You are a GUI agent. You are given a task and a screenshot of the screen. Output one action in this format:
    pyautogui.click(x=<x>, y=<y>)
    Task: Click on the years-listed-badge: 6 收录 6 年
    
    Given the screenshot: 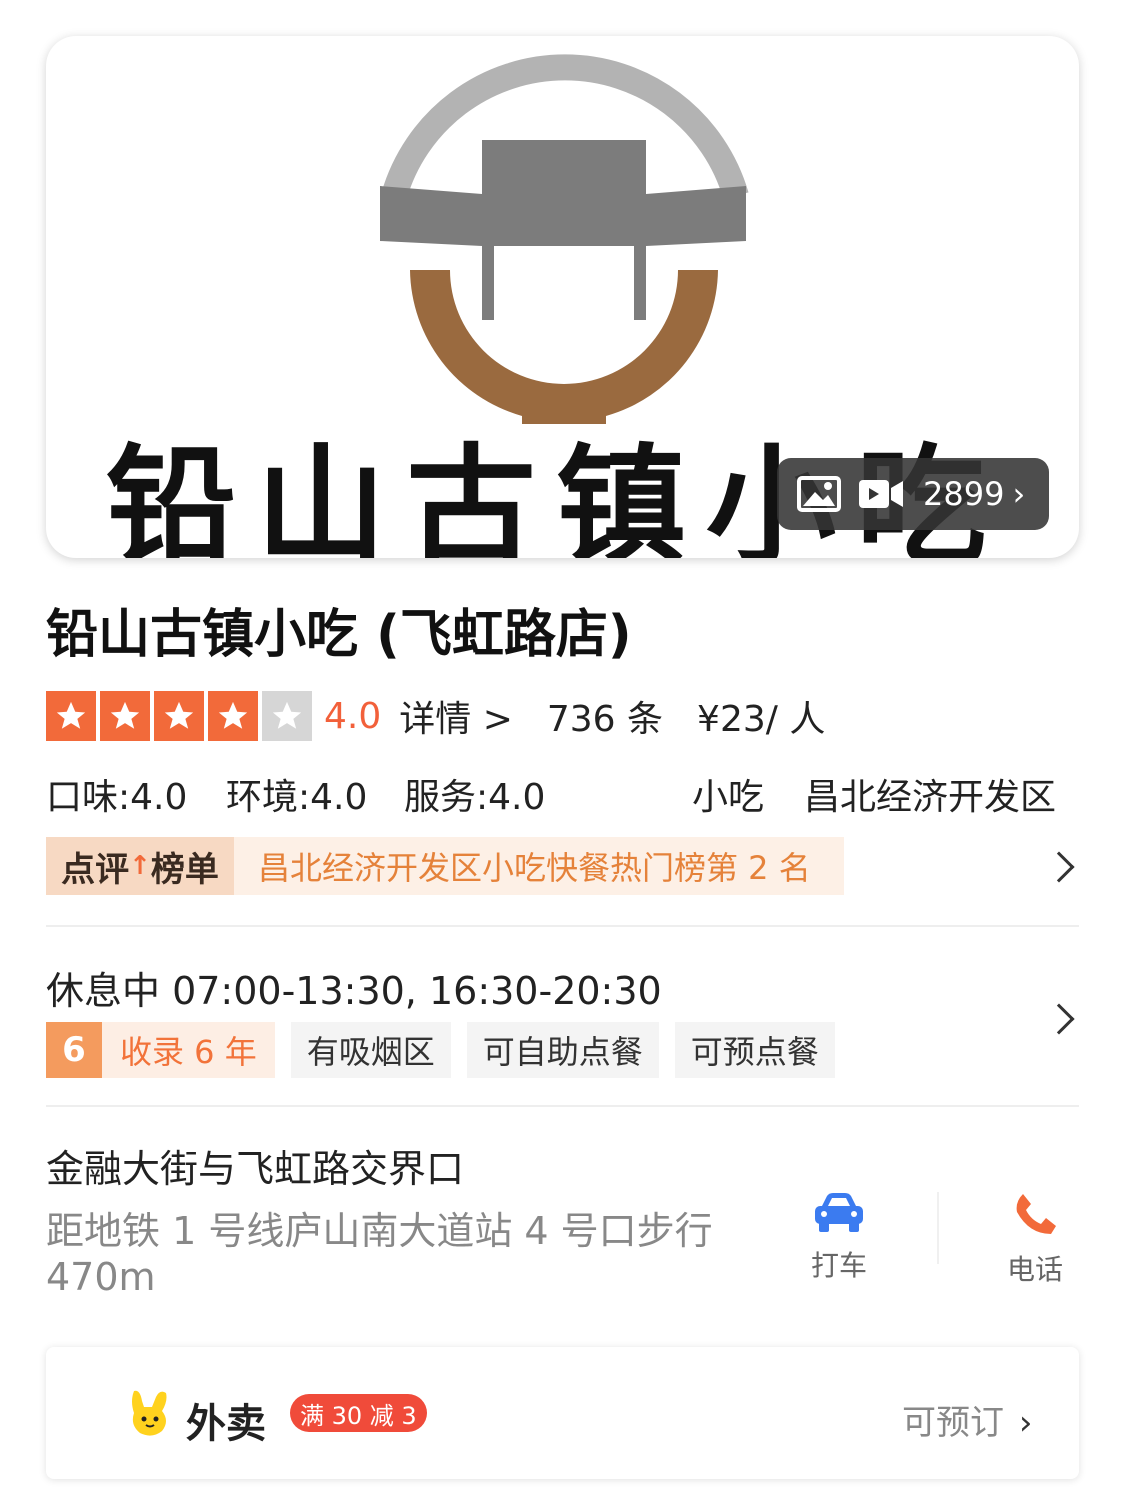 What is the action you would take?
    pyautogui.click(x=160, y=1050)
    